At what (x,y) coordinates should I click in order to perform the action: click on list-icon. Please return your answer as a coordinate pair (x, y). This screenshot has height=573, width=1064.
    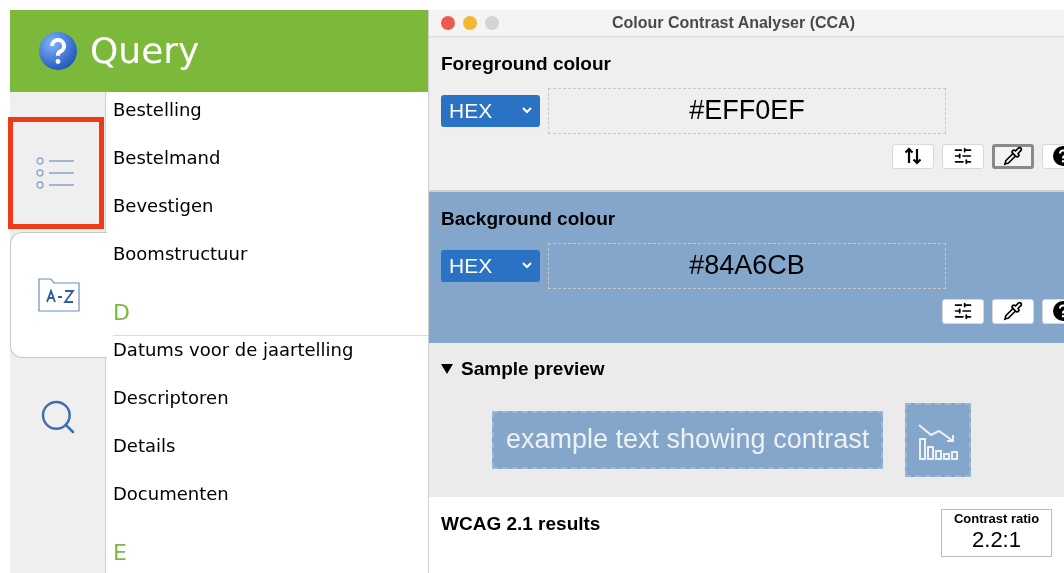
    Looking at the image, I should click on (56, 173).